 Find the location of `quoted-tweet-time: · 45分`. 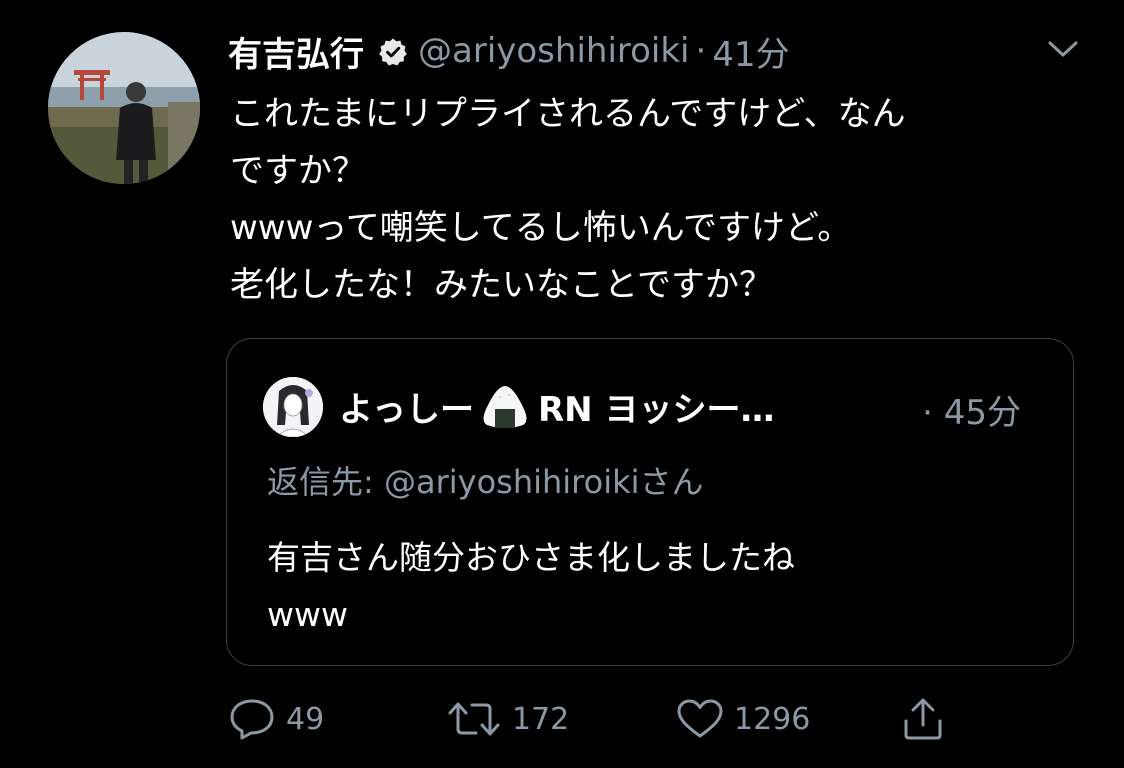

quoted-tweet-time: · 45分 is located at coordinates (971, 409).